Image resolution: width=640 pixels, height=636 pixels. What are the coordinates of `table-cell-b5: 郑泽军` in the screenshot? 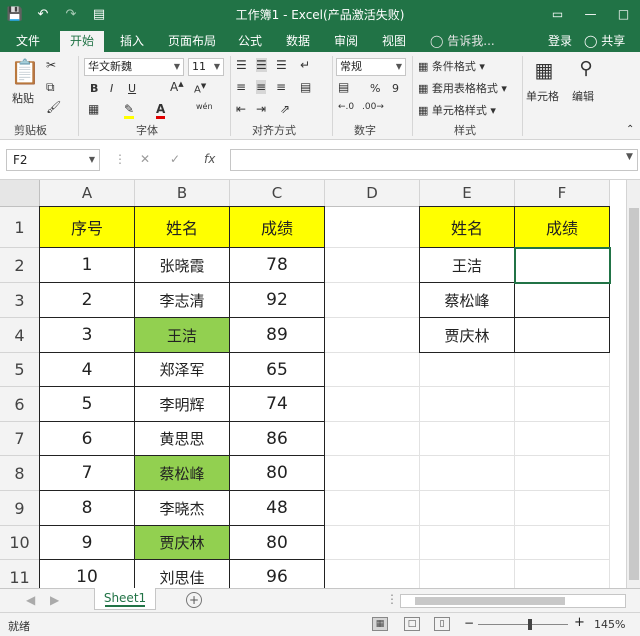 It's located at (182, 369).